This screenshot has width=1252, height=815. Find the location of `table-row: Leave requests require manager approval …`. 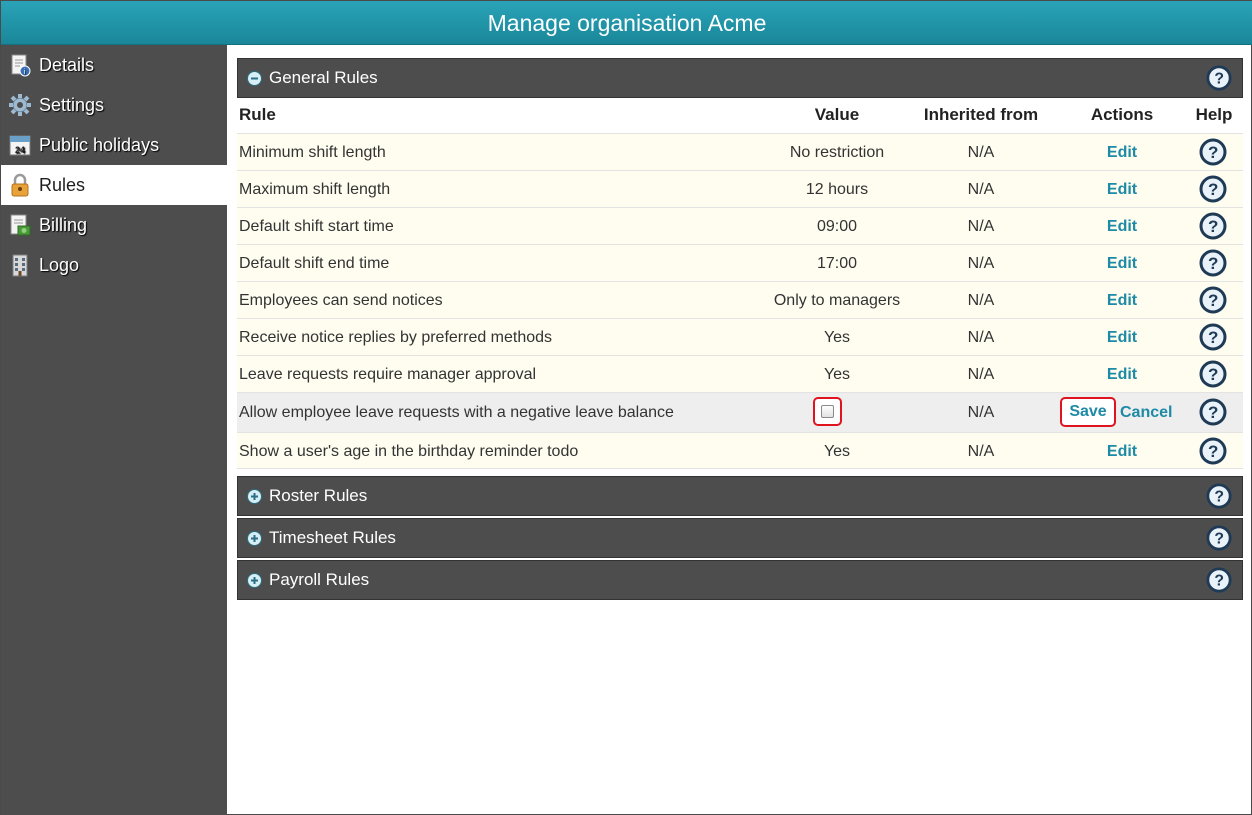

table-row: Leave requests require manager approval … is located at coordinates (740, 373).